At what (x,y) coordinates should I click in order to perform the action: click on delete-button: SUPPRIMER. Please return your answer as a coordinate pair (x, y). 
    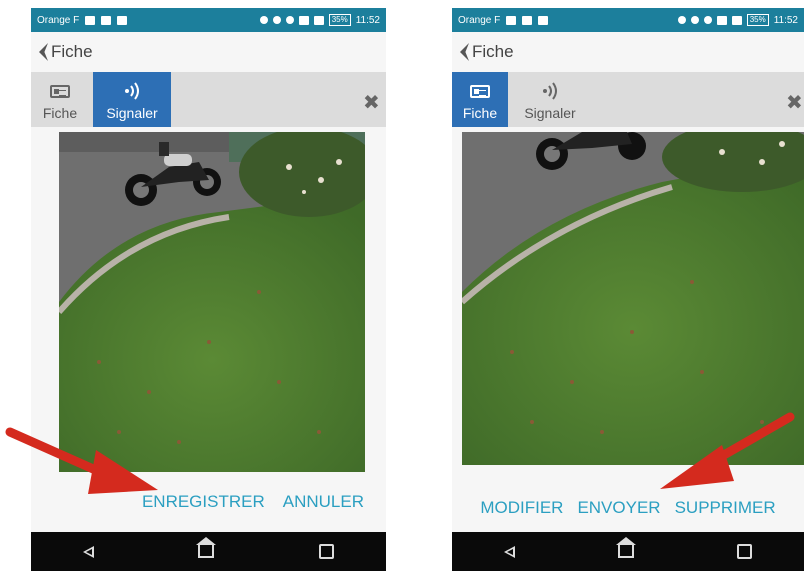
    Looking at the image, I should click on (725, 508).